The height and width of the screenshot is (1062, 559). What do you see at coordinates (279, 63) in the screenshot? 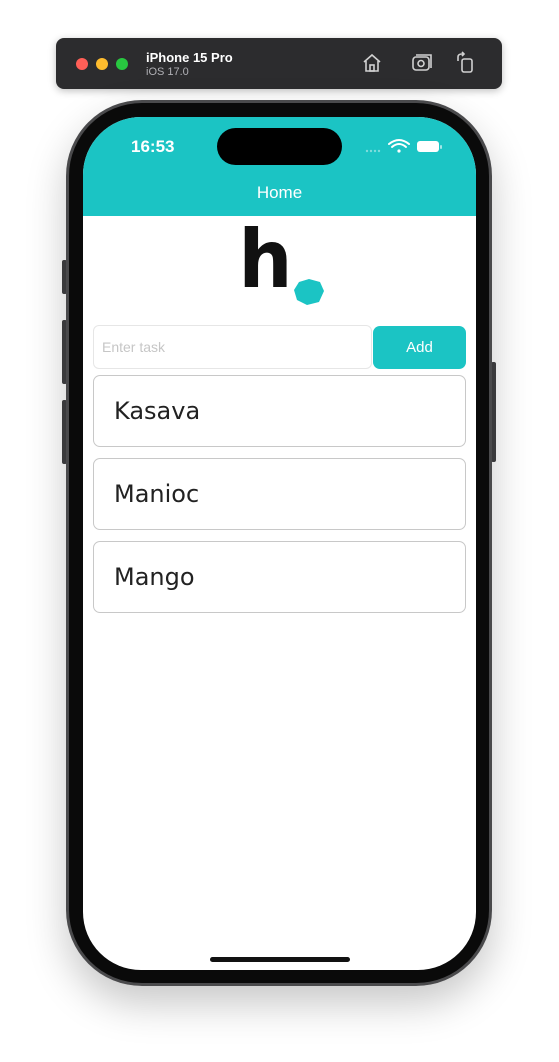
I see `simulator-toolbar: iPhone 15 Pro iOS 17.0` at bounding box center [279, 63].